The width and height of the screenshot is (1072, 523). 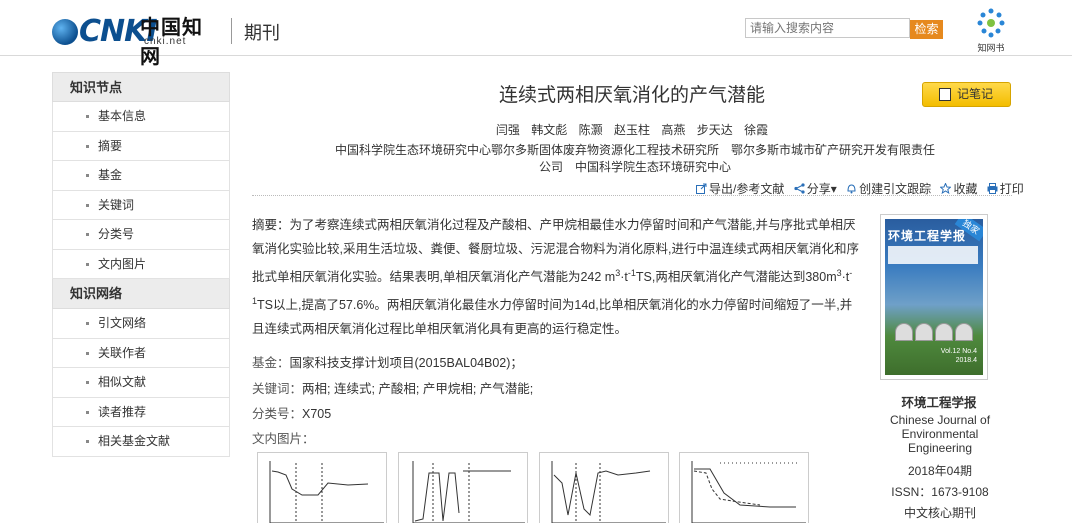 What do you see at coordinates (508, 130) in the screenshot?
I see `author-link: 闫强` at bounding box center [508, 130].